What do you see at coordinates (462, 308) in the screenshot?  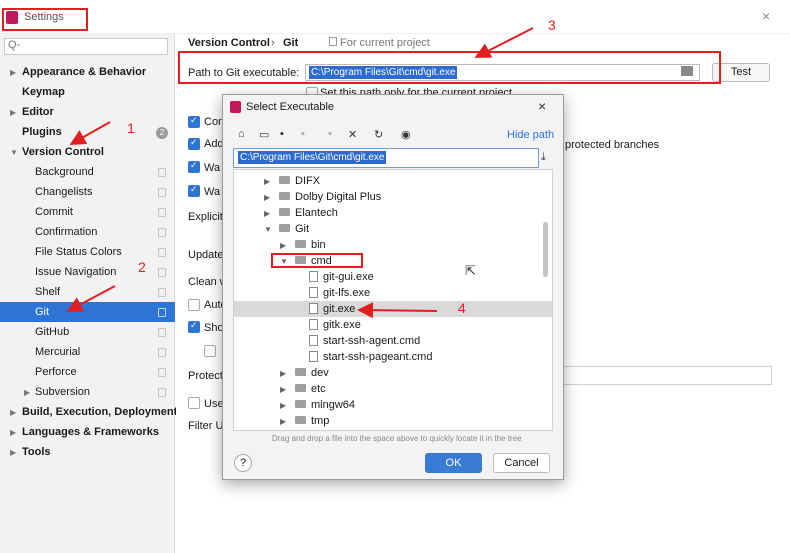 I see `annotation-number-4: 4` at bounding box center [462, 308].